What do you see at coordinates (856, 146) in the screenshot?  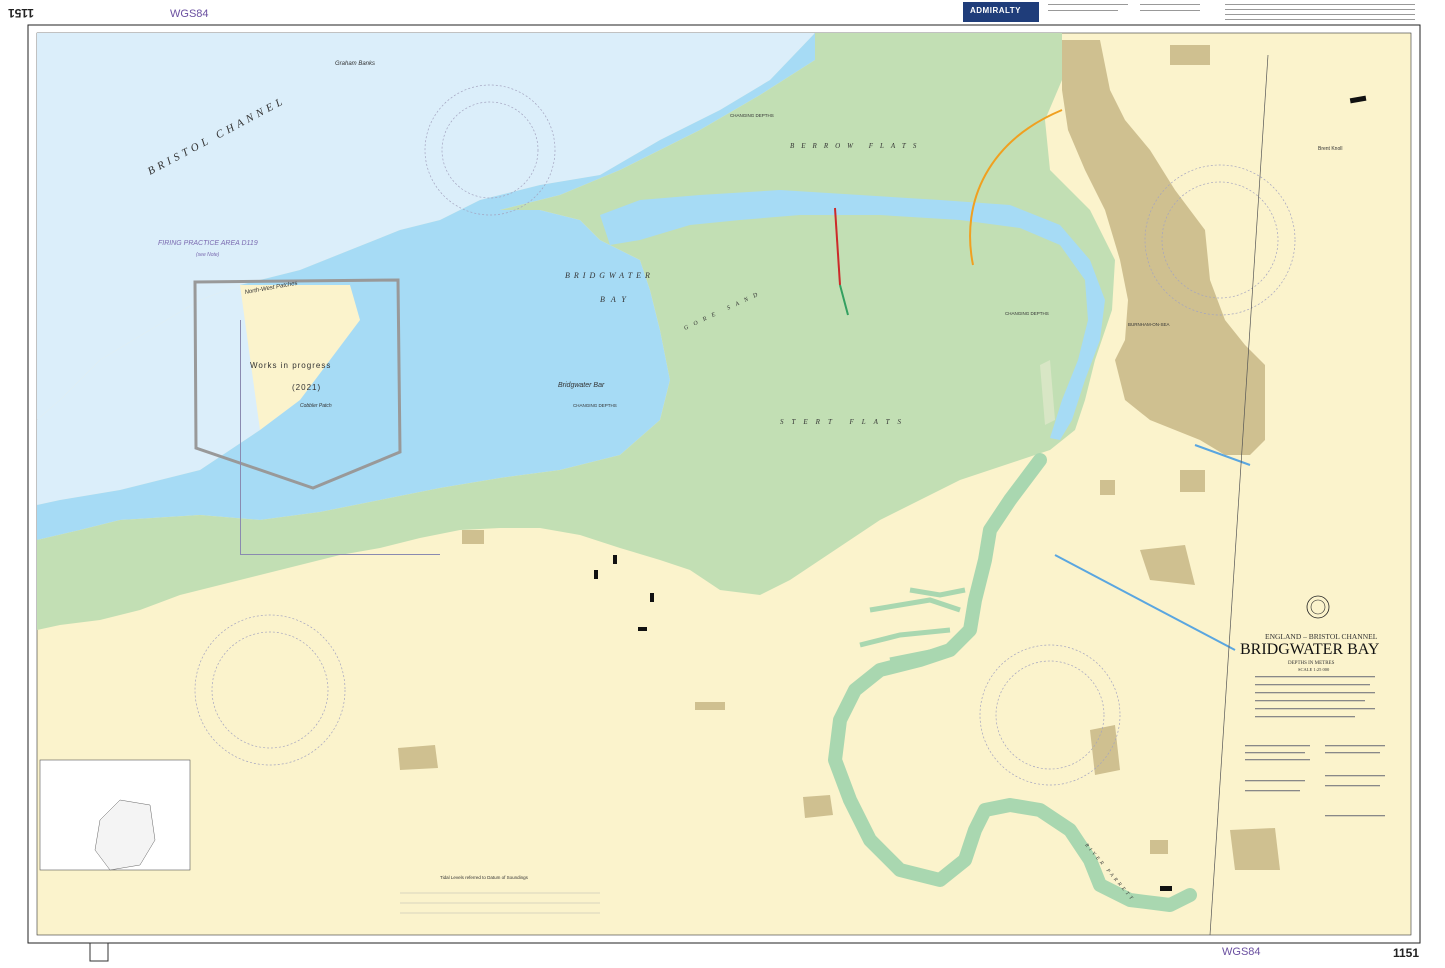 I see `label-berrow-flats: BERROW FLATS` at bounding box center [856, 146].